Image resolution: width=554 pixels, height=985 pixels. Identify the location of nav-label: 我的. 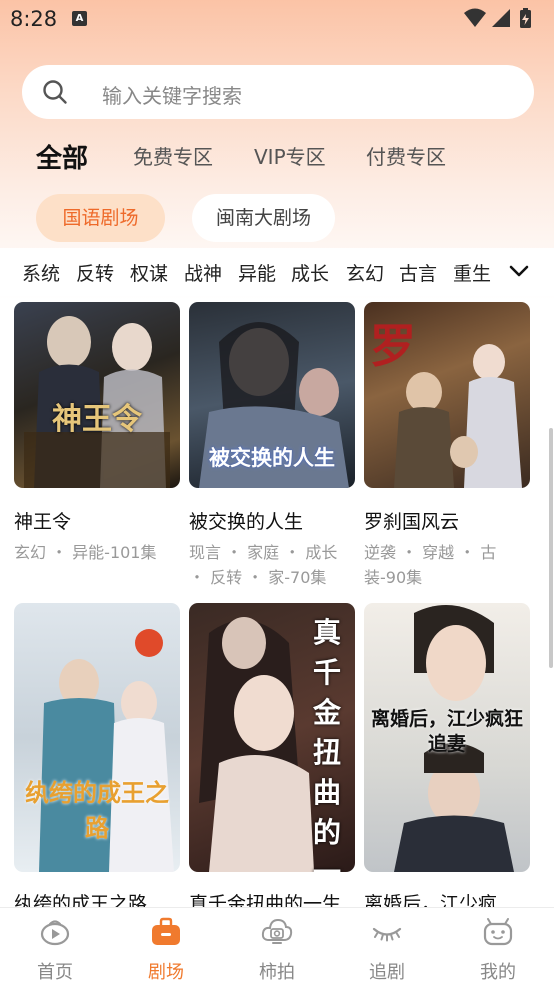
(498, 972).